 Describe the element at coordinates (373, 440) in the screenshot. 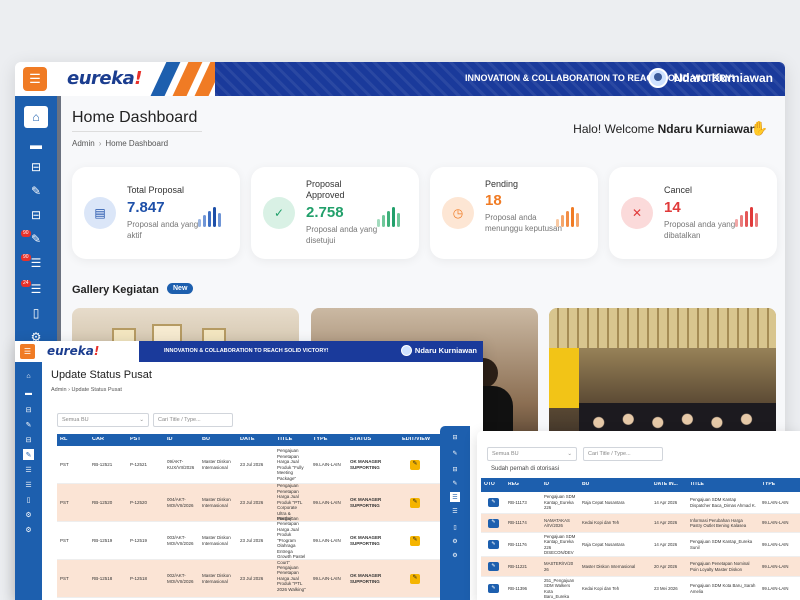

I see `column-header: STATUS` at that location.